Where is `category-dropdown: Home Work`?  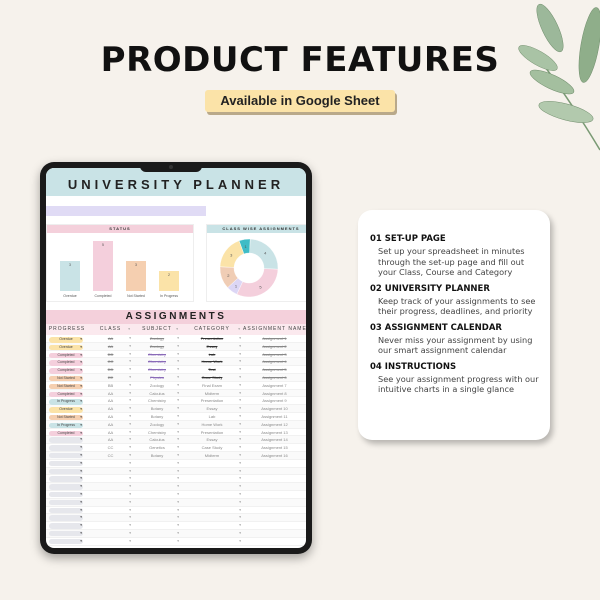 category-dropdown: Home Work is located at coordinates (212, 362).